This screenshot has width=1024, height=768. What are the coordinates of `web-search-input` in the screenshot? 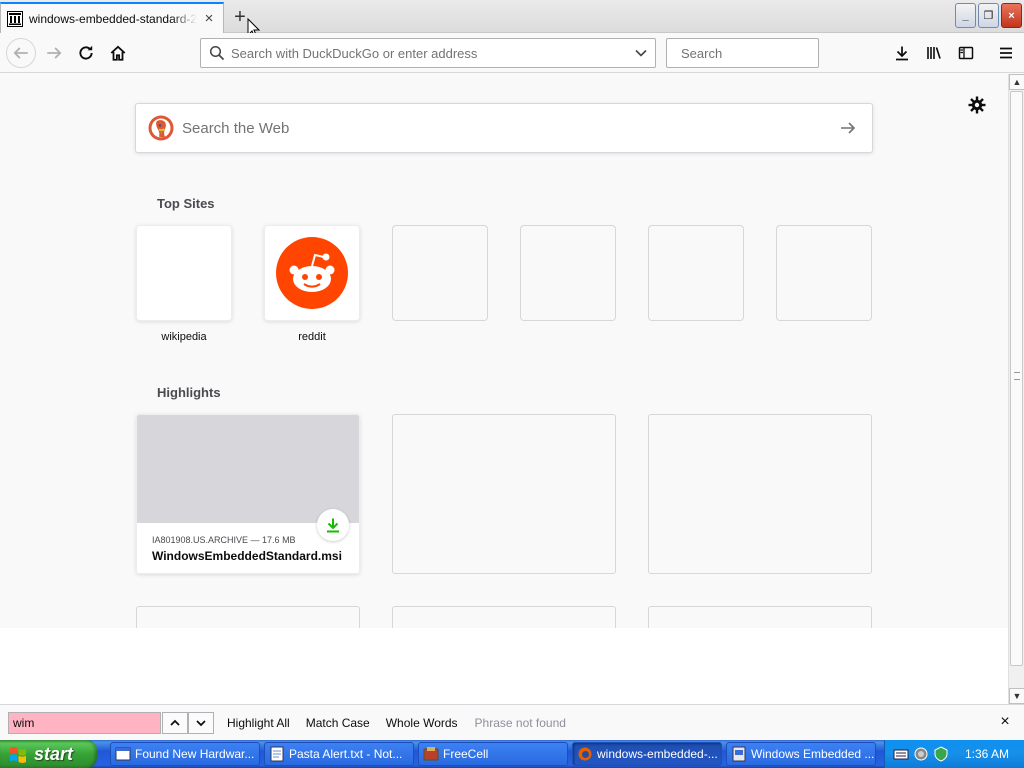 It's located at (503, 128).